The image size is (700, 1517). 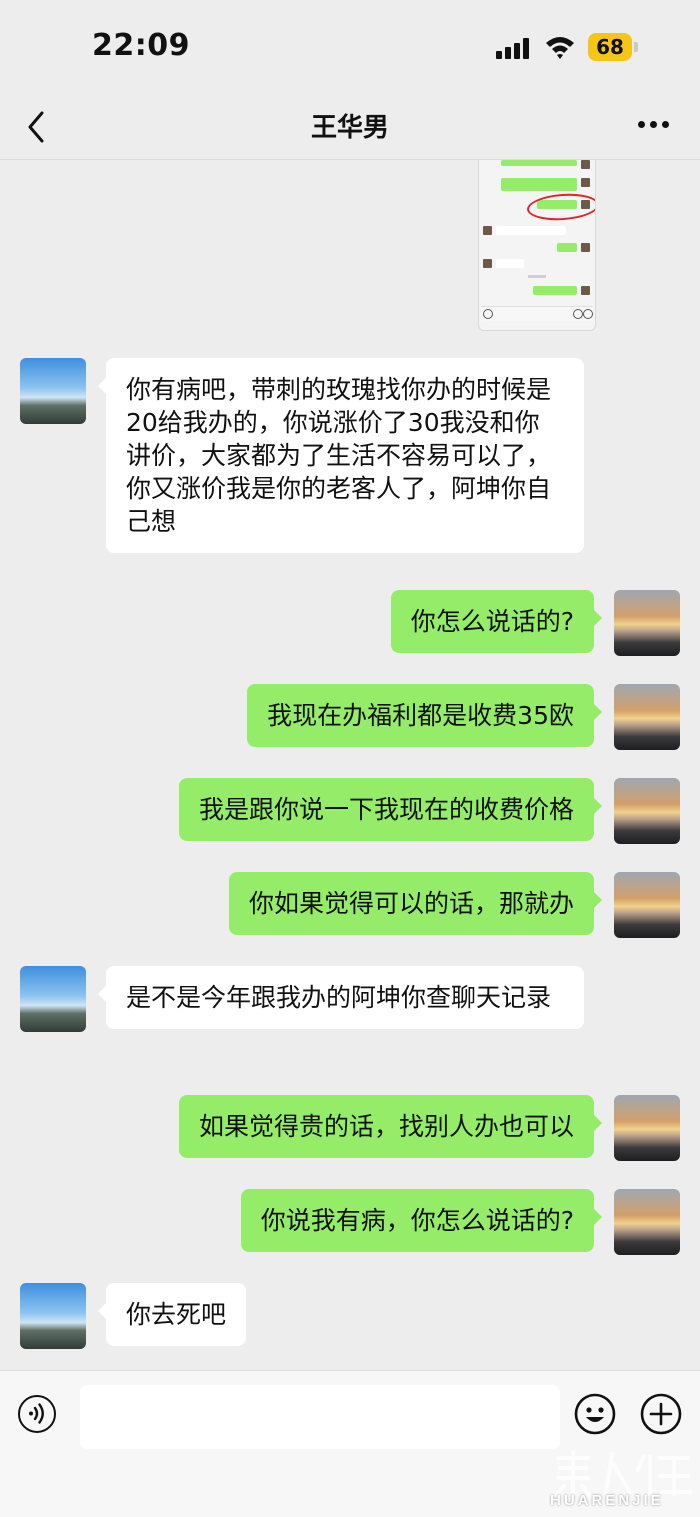 I want to click on incoming-message: 是不是今年跟我办的阿坤你查聊天记录, so click(x=341, y=997).